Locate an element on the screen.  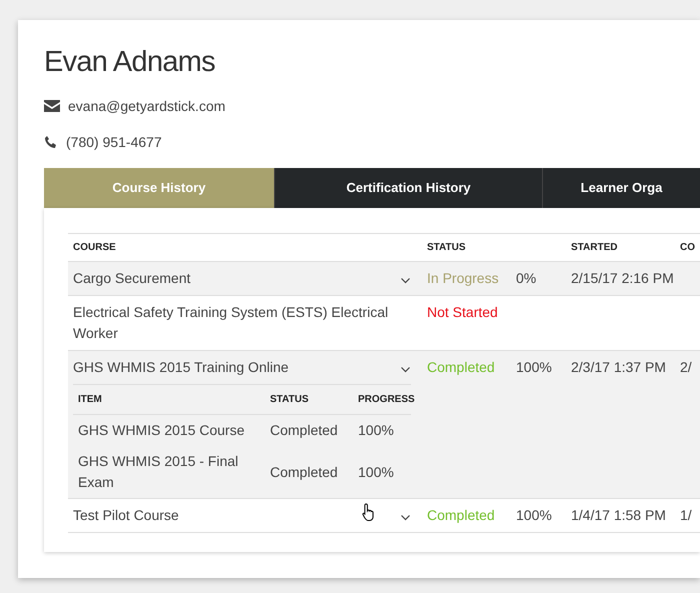
date-value: 1/ is located at coordinates (686, 515).